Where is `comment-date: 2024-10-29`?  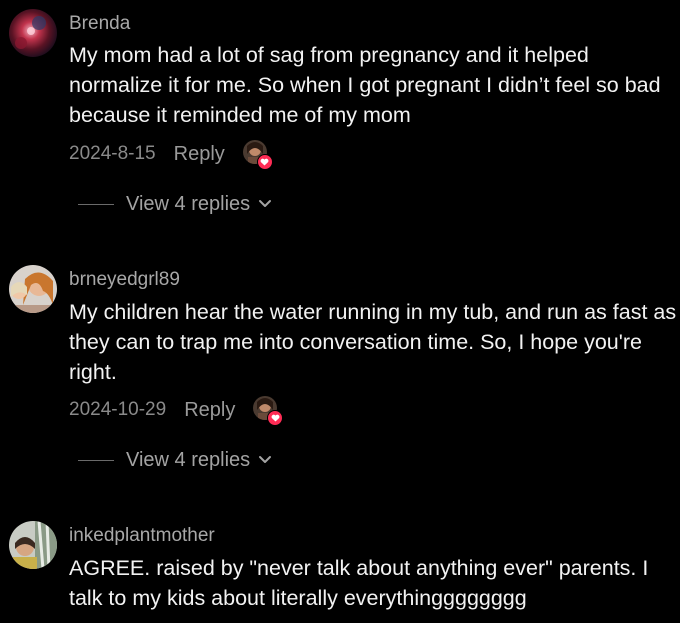
comment-date: 2024-10-29 is located at coordinates (118, 409).